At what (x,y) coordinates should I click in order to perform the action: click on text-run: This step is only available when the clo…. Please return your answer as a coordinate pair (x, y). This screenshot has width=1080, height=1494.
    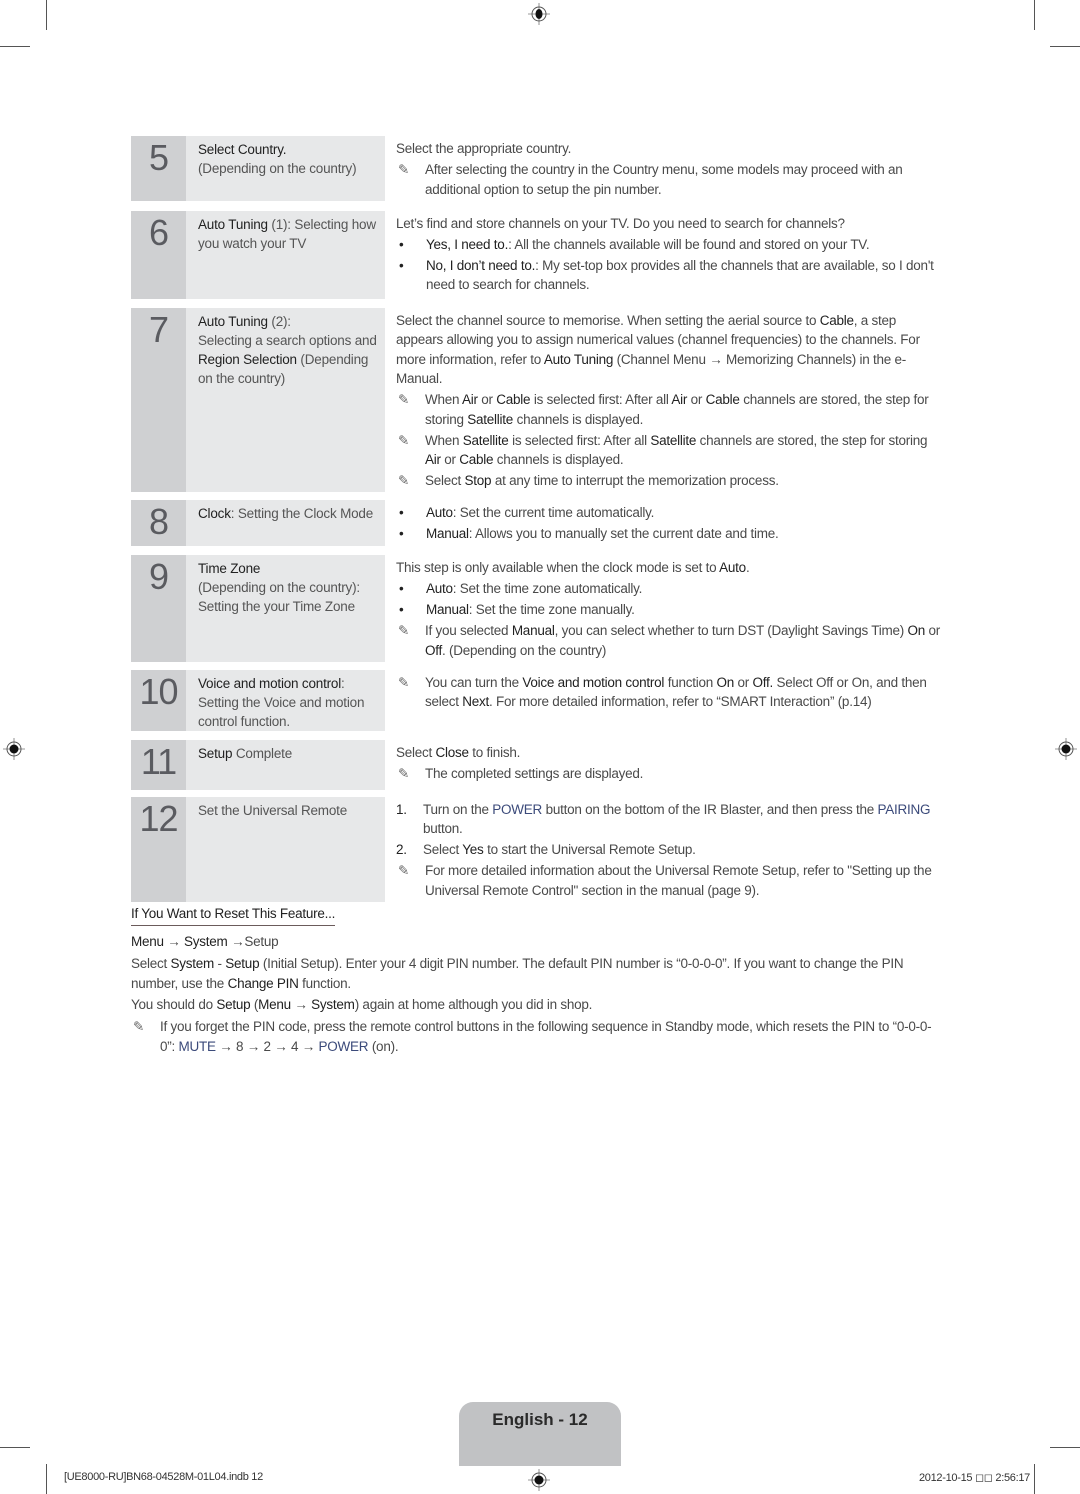
    Looking at the image, I should click on (558, 567).